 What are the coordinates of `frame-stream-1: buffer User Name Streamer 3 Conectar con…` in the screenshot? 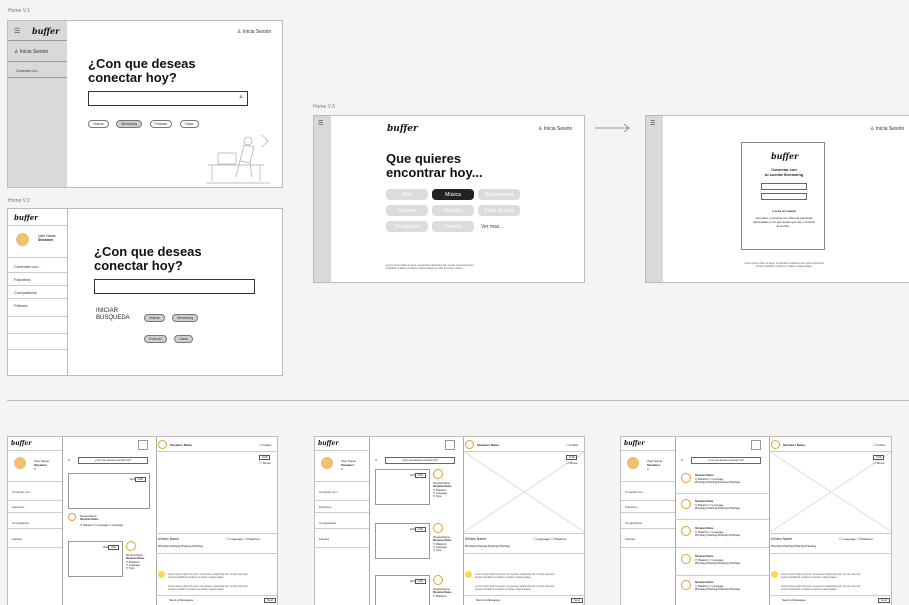 It's located at (142, 520).